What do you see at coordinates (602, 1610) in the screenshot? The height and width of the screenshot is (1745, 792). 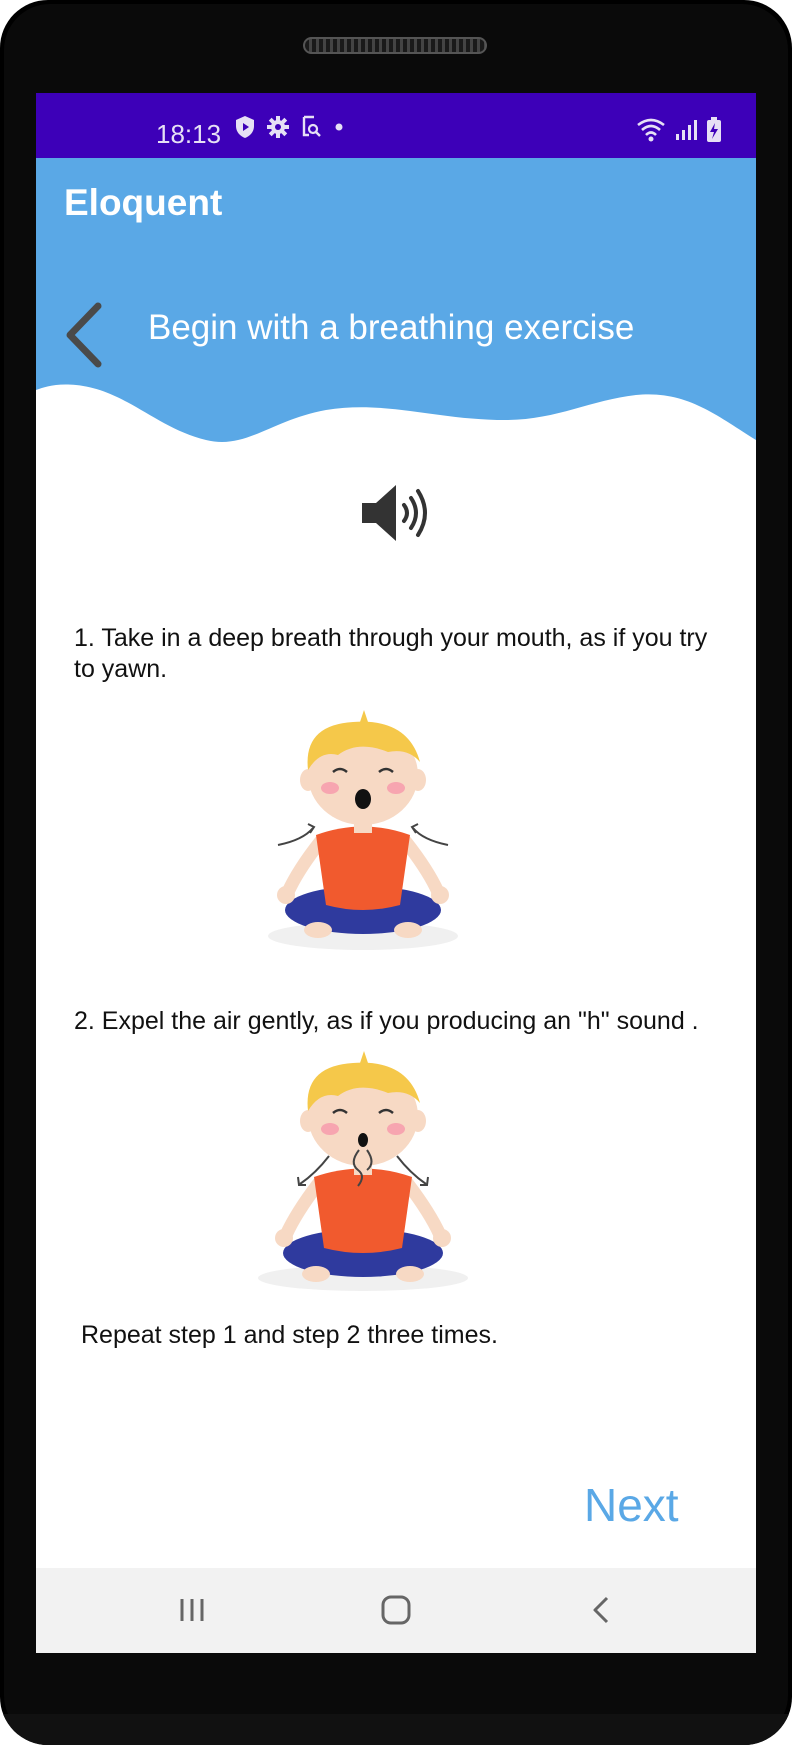 I see `back-icon` at bounding box center [602, 1610].